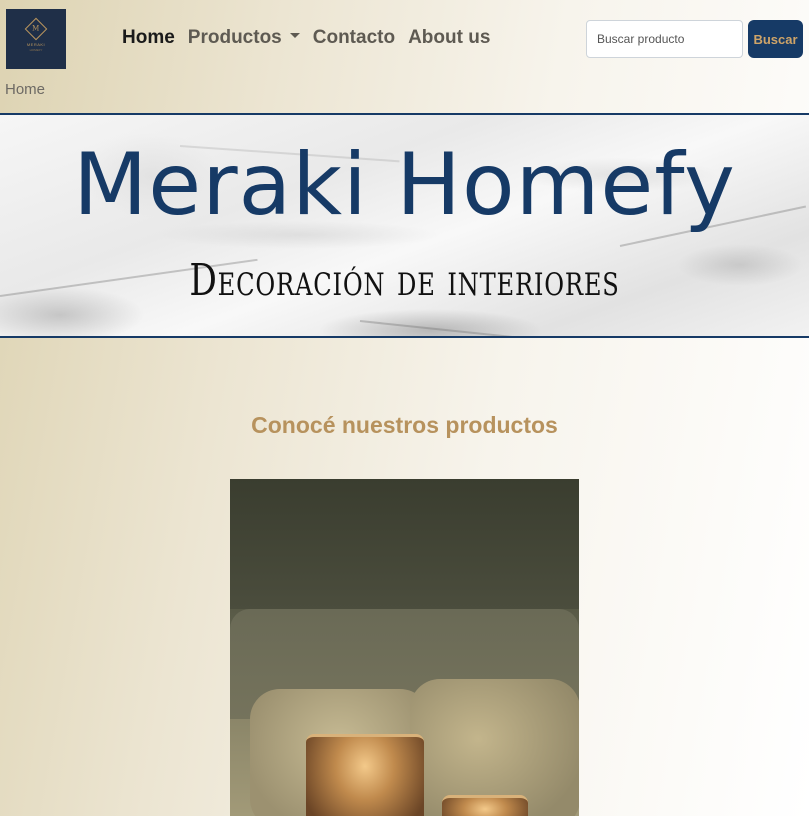 The image size is (809, 816). What do you see at coordinates (449, 38) in the screenshot?
I see `nav-about-us: About us` at bounding box center [449, 38].